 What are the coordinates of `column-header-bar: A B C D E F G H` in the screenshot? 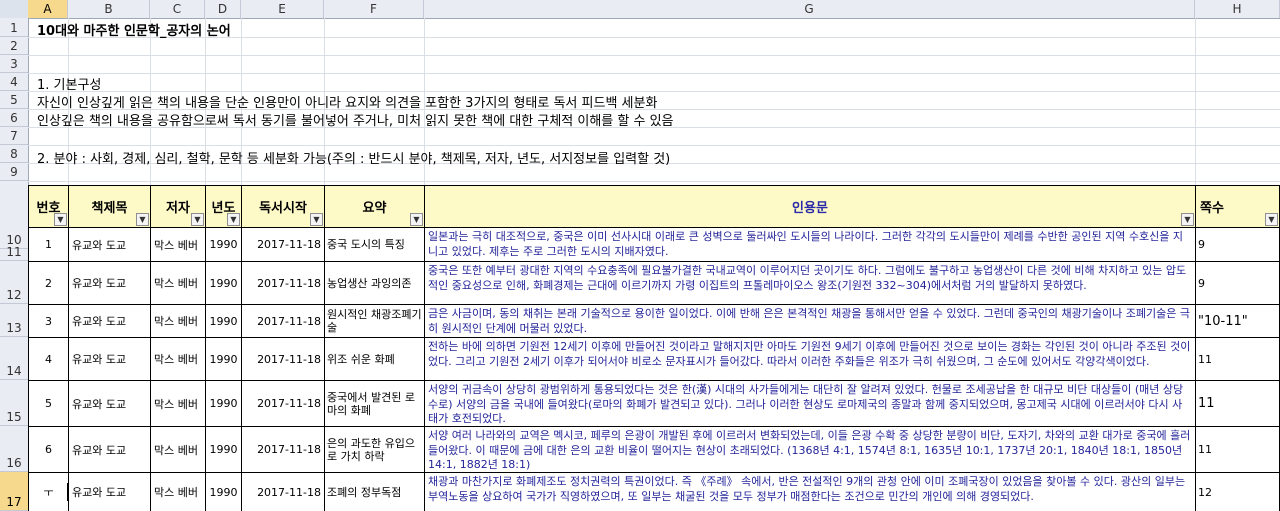 It's located at (640, 9).